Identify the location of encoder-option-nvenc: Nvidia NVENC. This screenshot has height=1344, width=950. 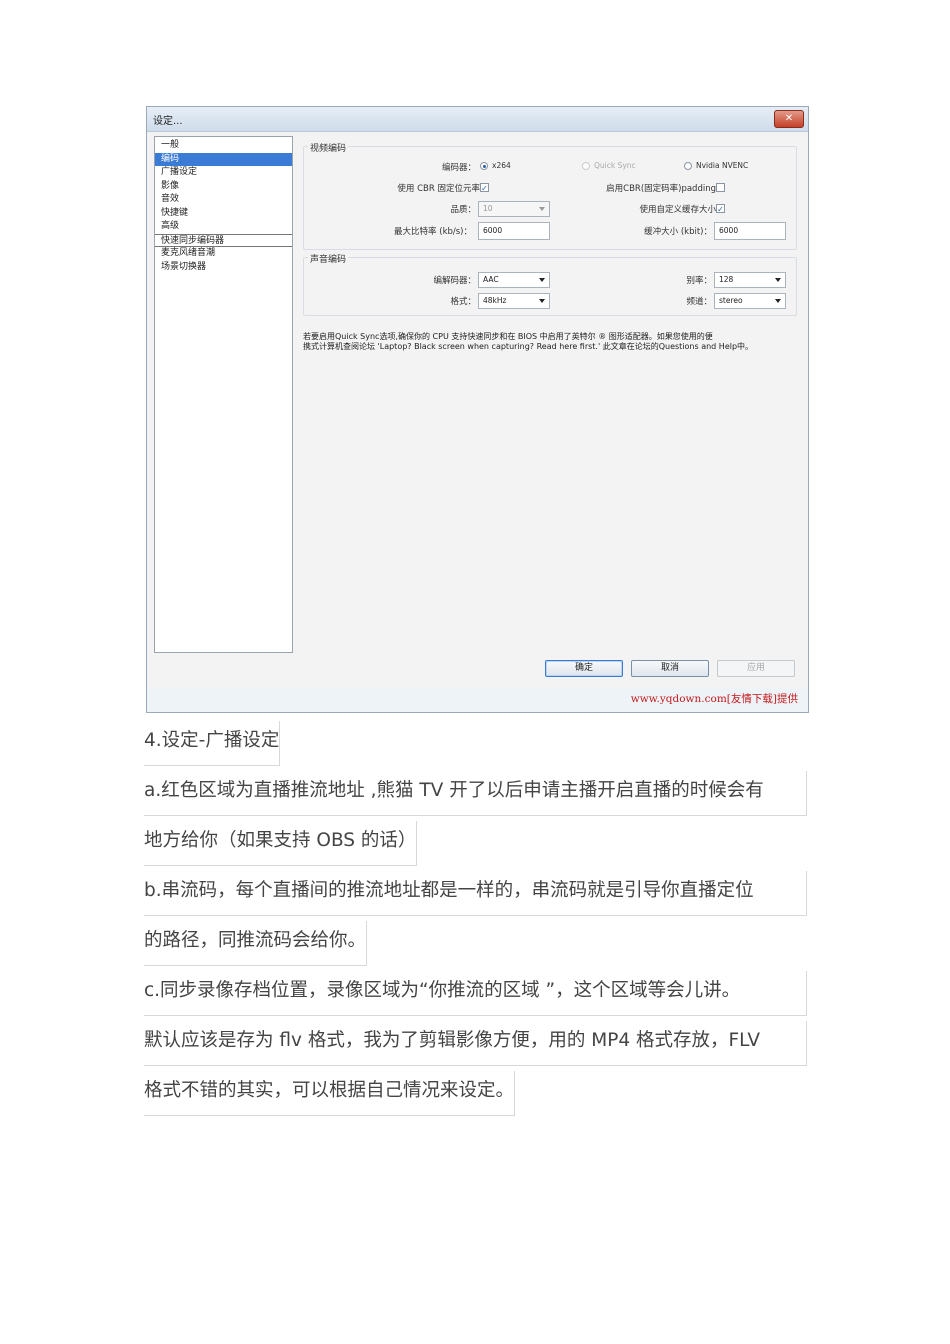
(716, 165).